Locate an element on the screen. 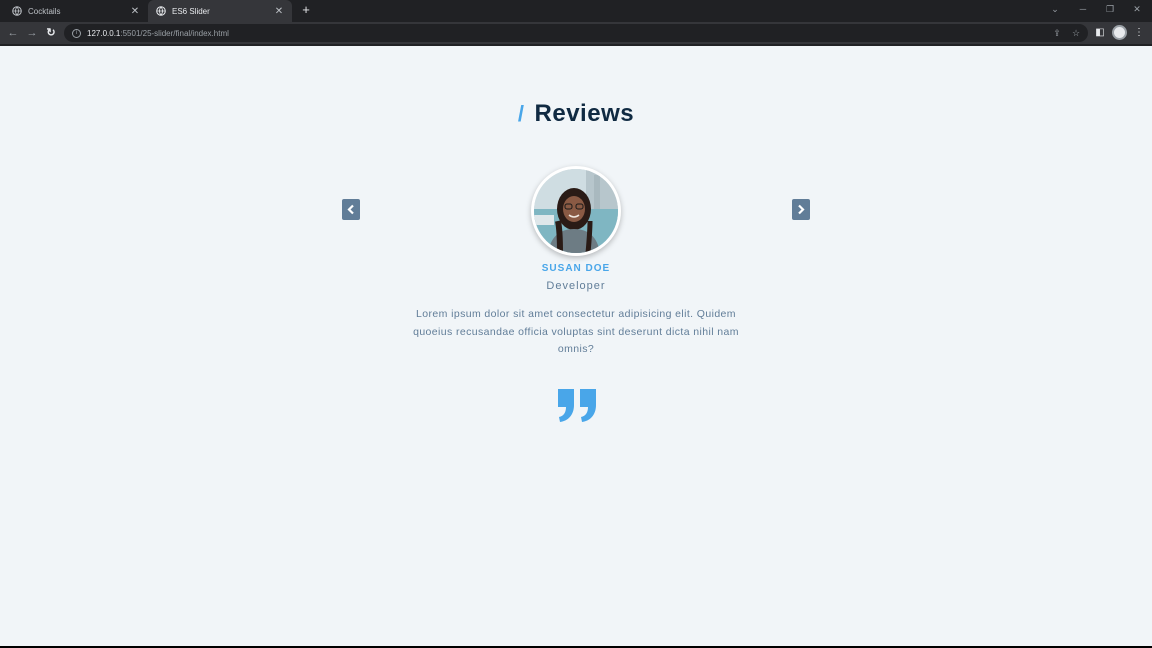  window-close-button: ✕ is located at coordinates (1137, 9).